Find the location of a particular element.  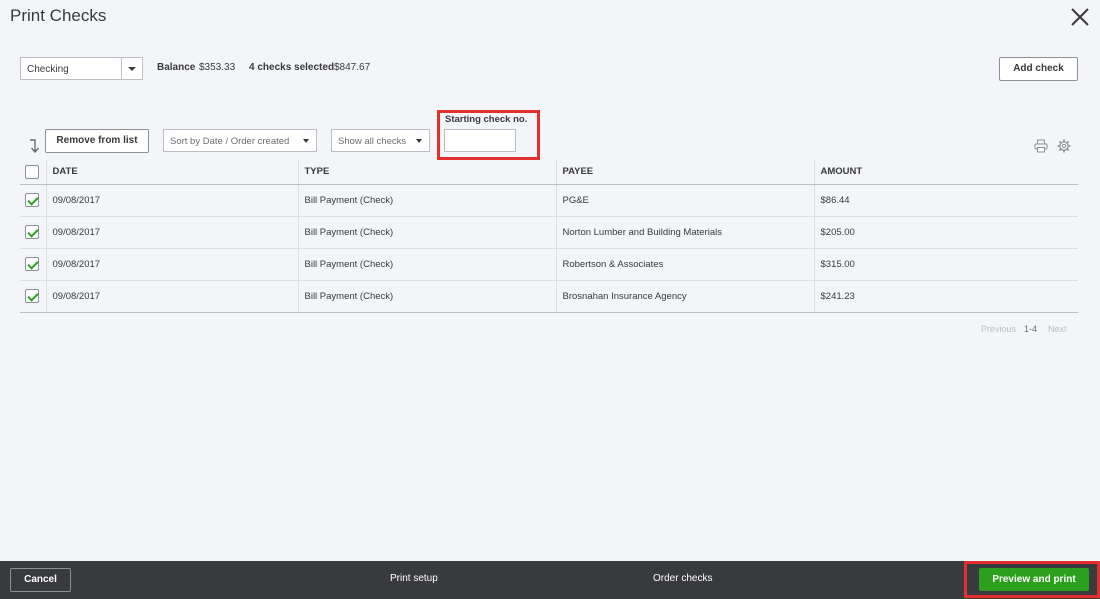

show-checks-dropdown-value: Show all checks is located at coordinates (372, 141).